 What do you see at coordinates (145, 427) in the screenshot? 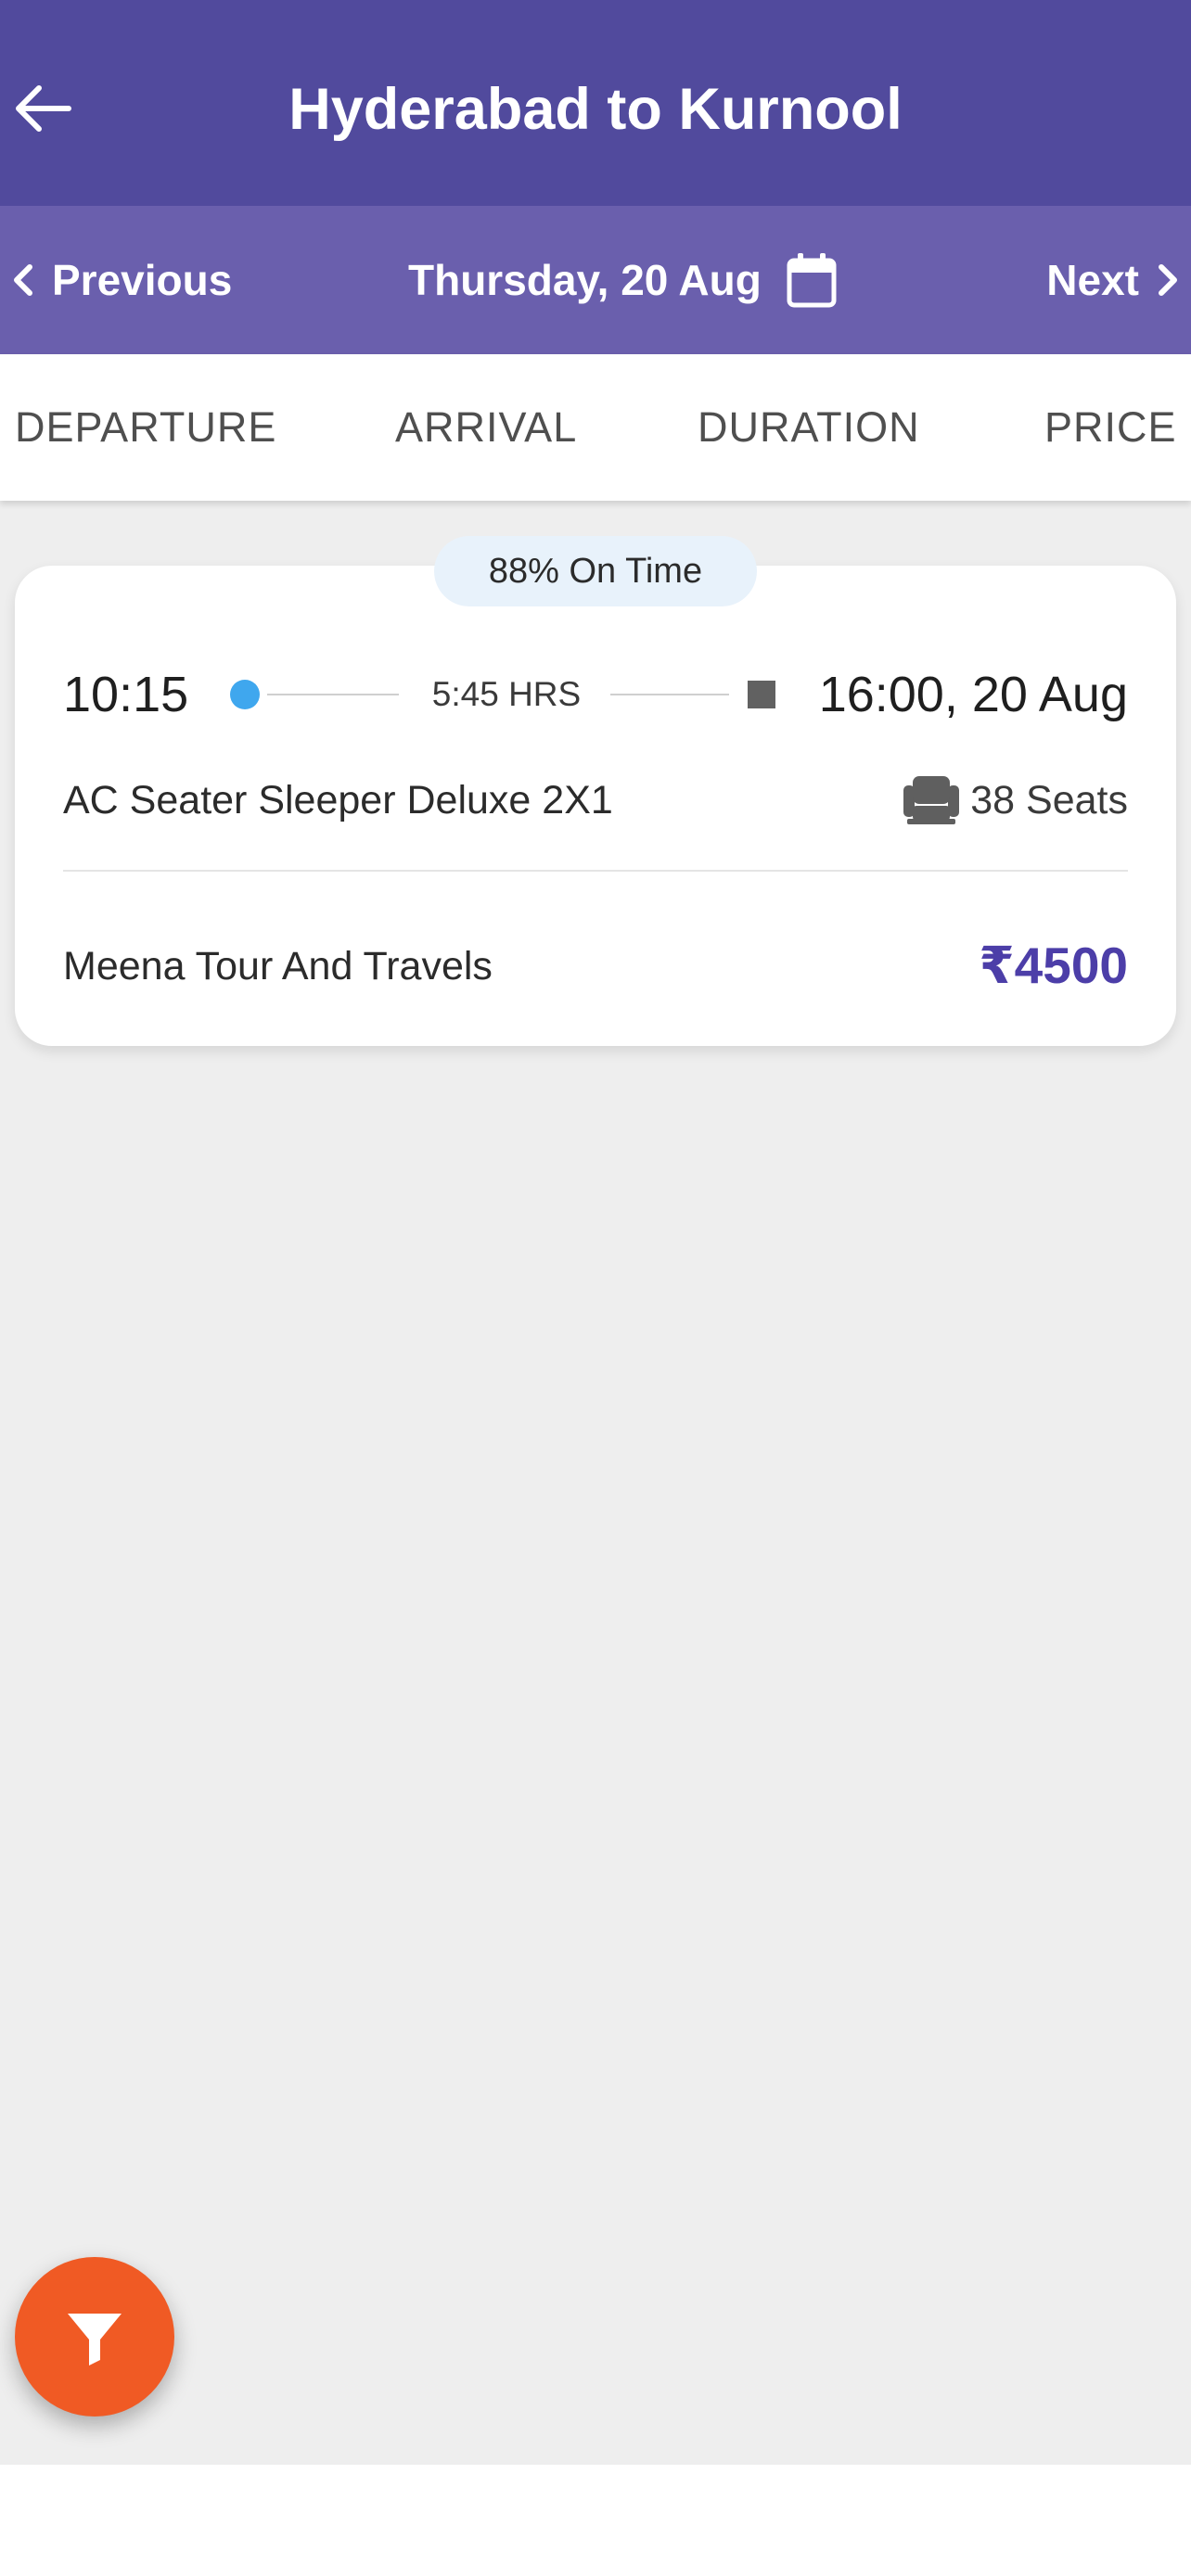
I see `sort-tab-departure: DEPARTURE` at bounding box center [145, 427].